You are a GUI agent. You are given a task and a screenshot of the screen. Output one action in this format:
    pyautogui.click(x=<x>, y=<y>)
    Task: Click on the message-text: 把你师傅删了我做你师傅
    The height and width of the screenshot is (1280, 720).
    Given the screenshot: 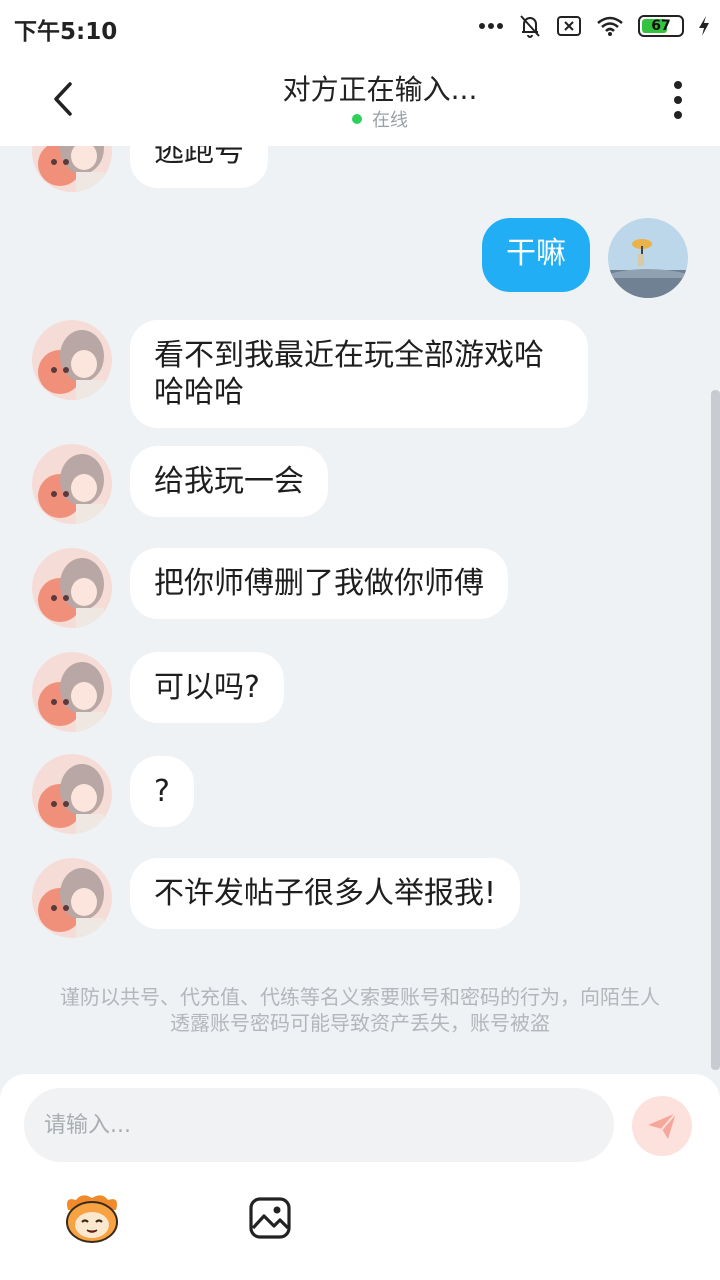 What is the action you would take?
    pyautogui.click(x=319, y=583)
    